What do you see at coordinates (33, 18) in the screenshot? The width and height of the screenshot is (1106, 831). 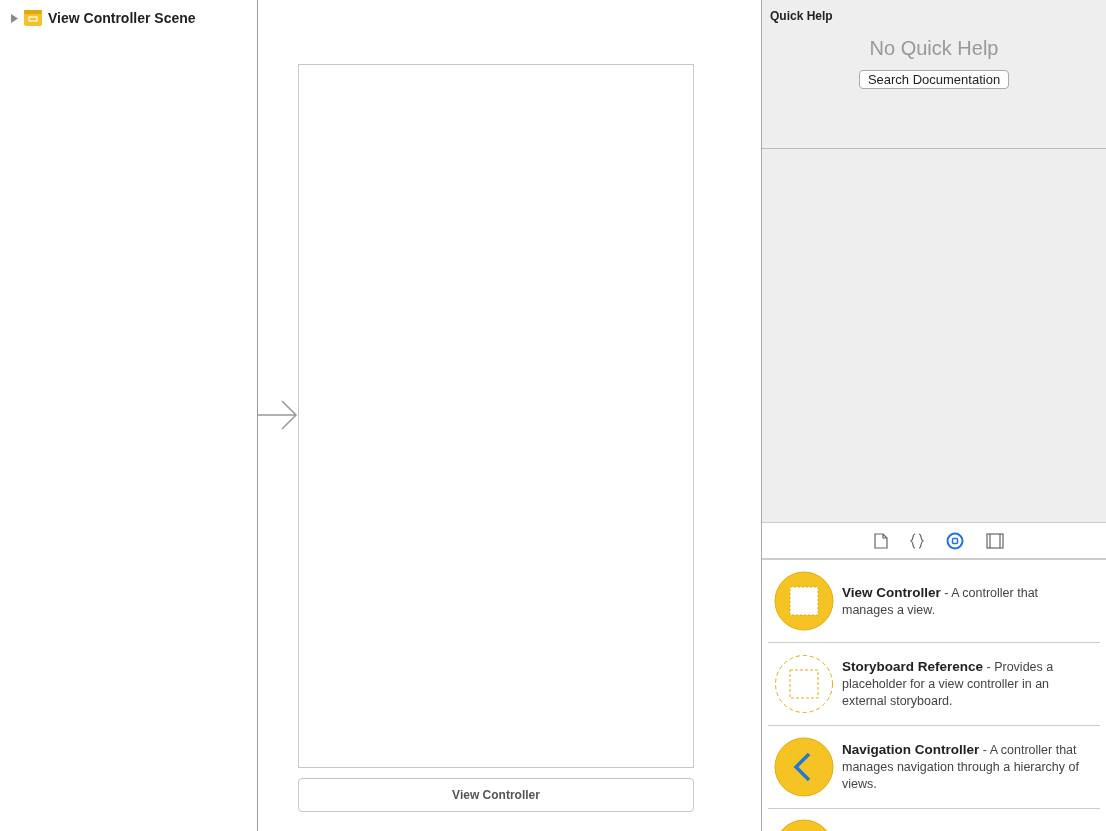 I see `scene-icon` at bounding box center [33, 18].